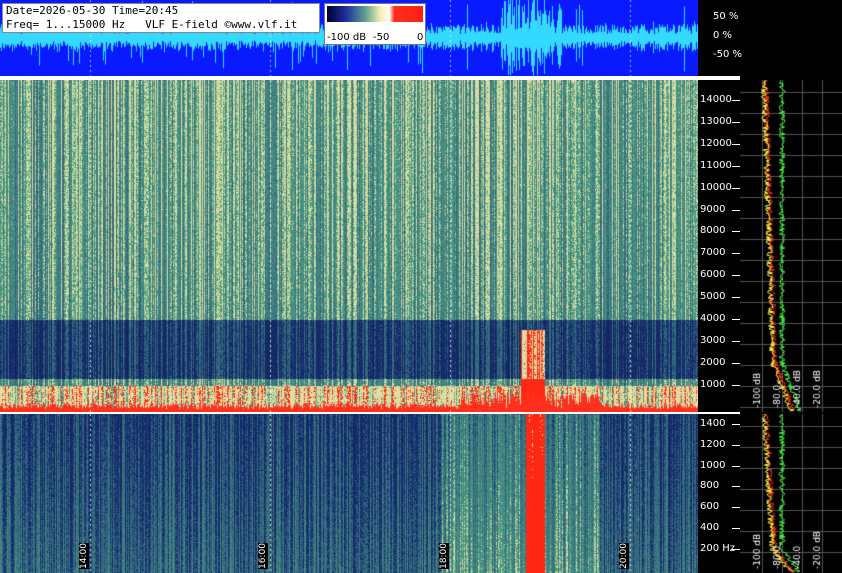 Image resolution: width=842 pixels, height=573 pixels. What do you see at coordinates (726, 16) in the screenshot?
I see `pct-label-50: 50 %` at bounding box center [726, 16].